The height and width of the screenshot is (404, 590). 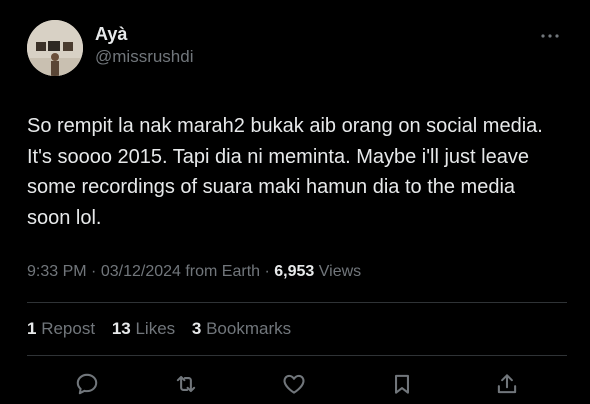 What do you see at coordinates (294, 271) in the screenshot?
I see `views-count: 6,953` at bounding box center [294, 271].